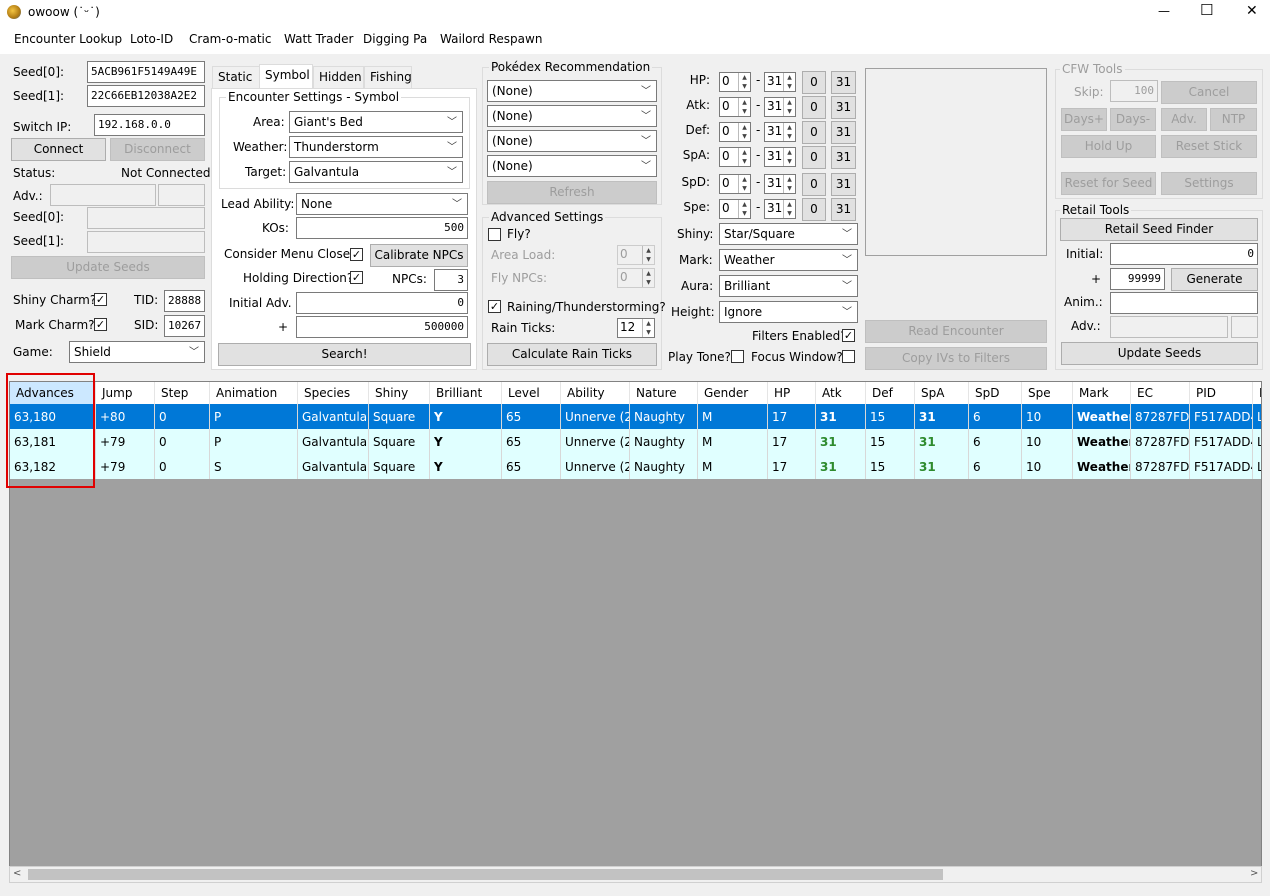 The width and height of the screenshot is (1270, 896). Describe the element at coordinates (494, 234) in the screenshot. I see `fly-checkbox` at that location.